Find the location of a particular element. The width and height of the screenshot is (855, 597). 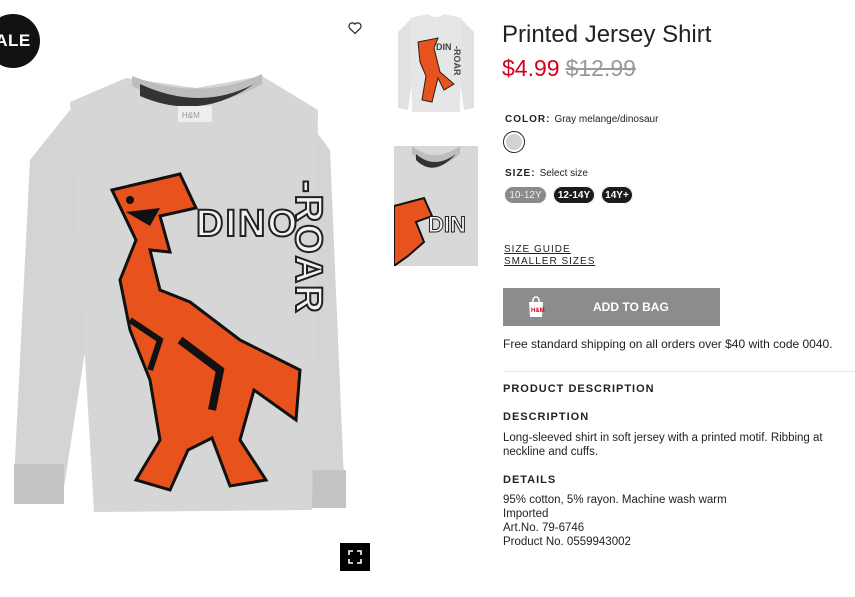

color-value: Gray melange/dinosaur is located at coordinates (606, 119).